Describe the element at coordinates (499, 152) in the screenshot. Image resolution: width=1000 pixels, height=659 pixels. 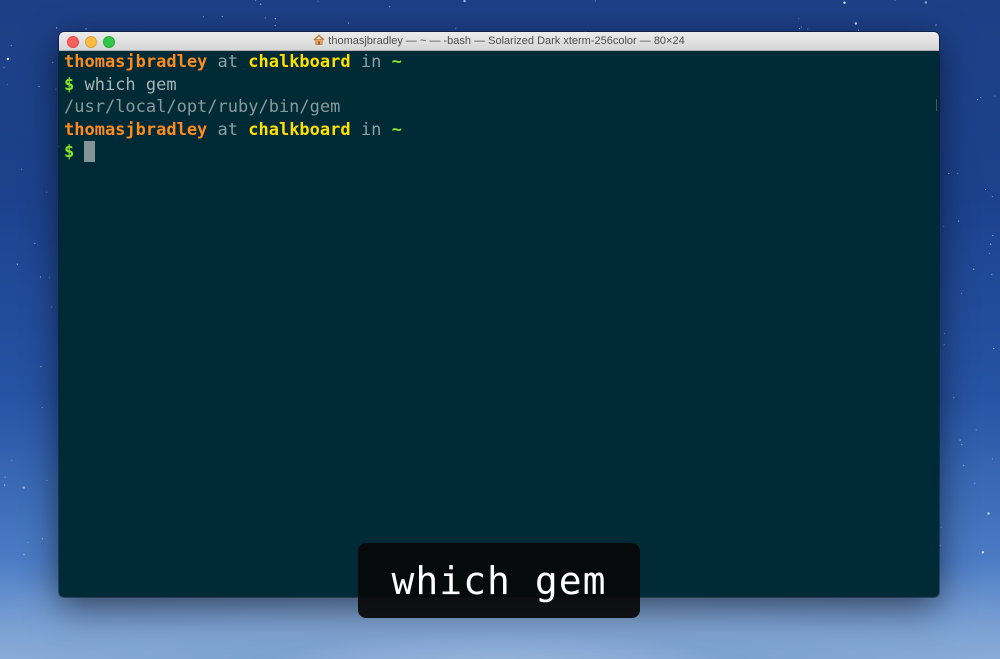
I see `input-line: $` at that location.